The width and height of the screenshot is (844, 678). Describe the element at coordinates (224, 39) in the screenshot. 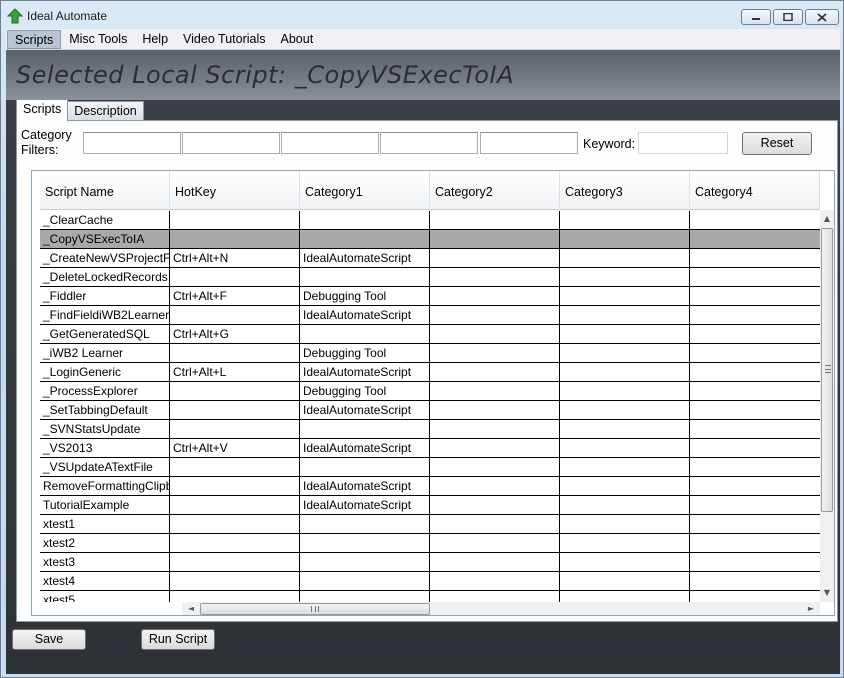

I see `menu-video-tutorials: Video Tutorials` at that location.